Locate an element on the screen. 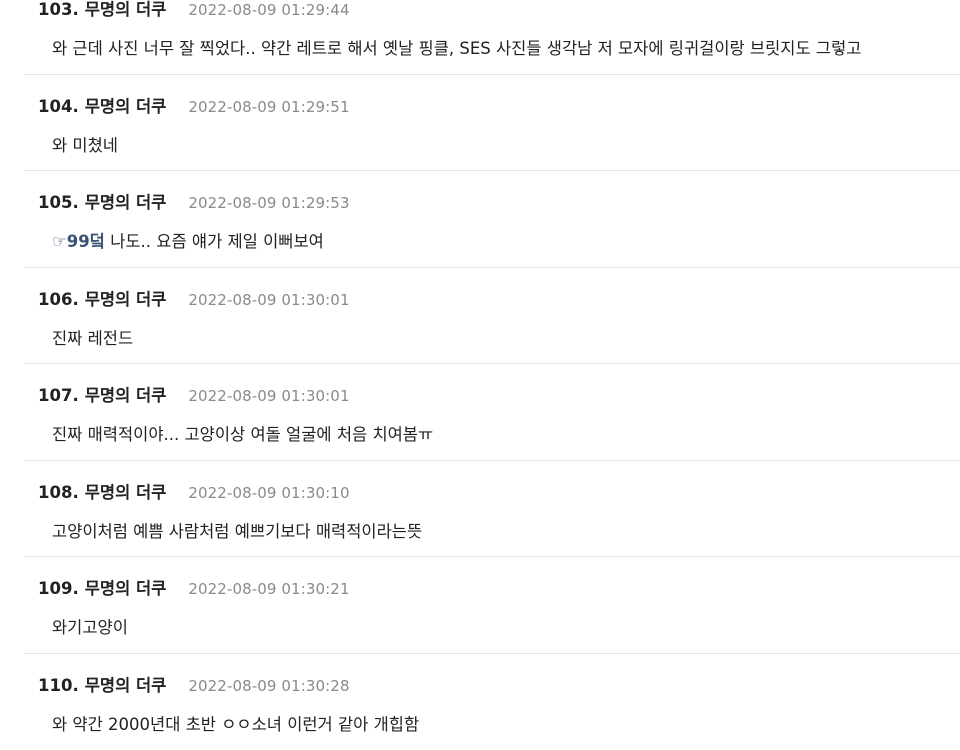 The image size is (960, 750). comment-item: 106. 무명의 더쿠 2022-08-09 01:30:01 진짜 레전드 is located at coordinates (492, 316).